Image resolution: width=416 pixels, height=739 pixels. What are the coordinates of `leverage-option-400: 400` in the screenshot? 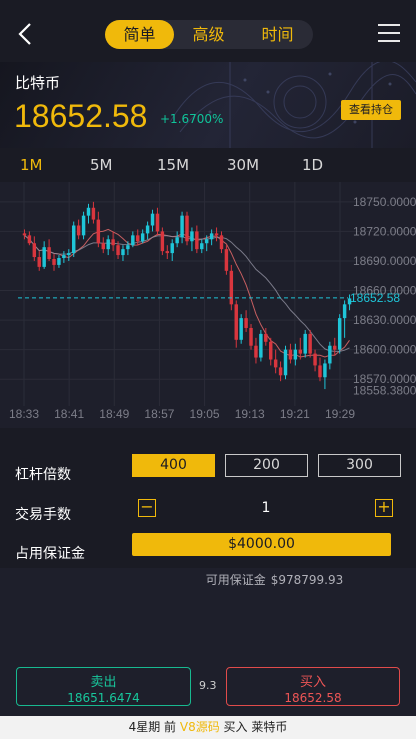 It's located at (173, 465).